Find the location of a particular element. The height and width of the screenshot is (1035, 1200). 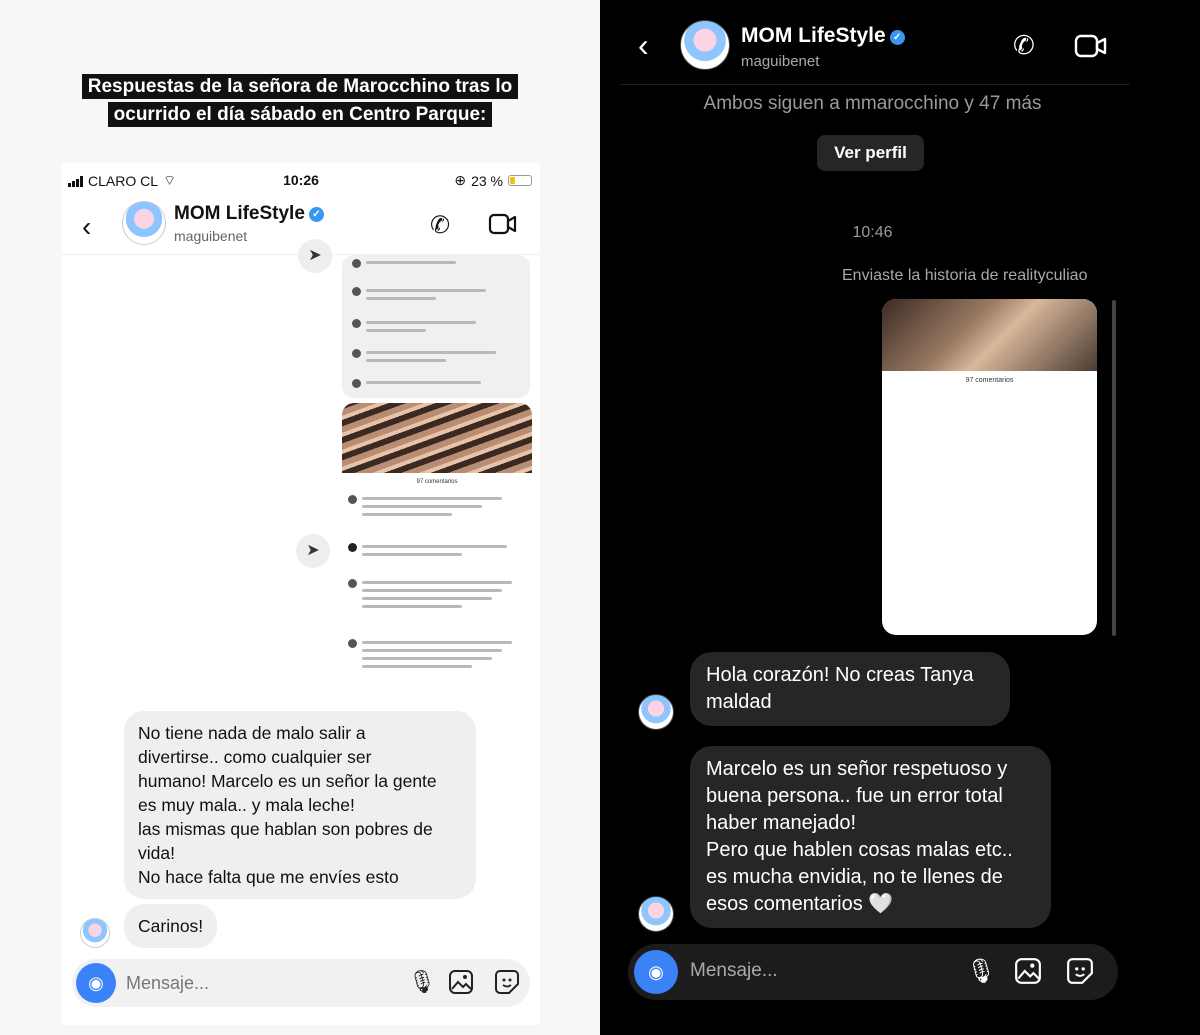

message-line: Carinos! is located at coordinates (171, 926).